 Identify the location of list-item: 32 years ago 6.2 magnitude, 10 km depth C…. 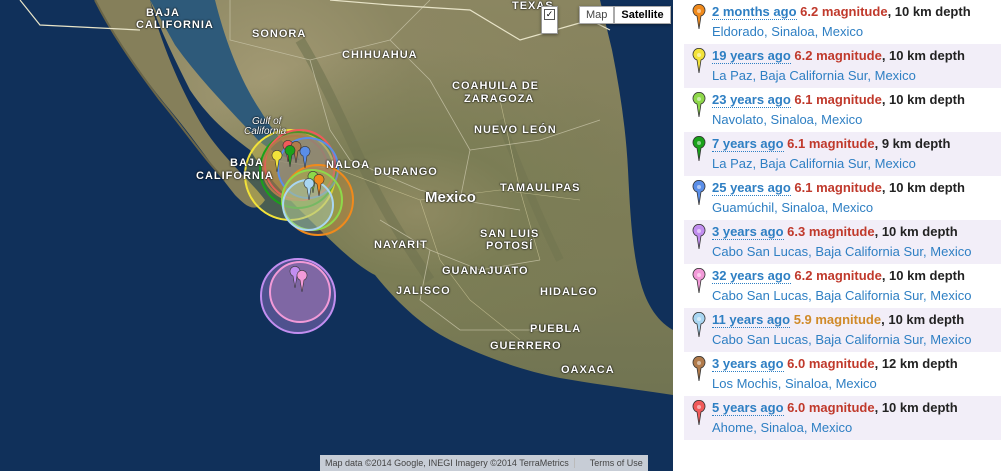
(842, 286).